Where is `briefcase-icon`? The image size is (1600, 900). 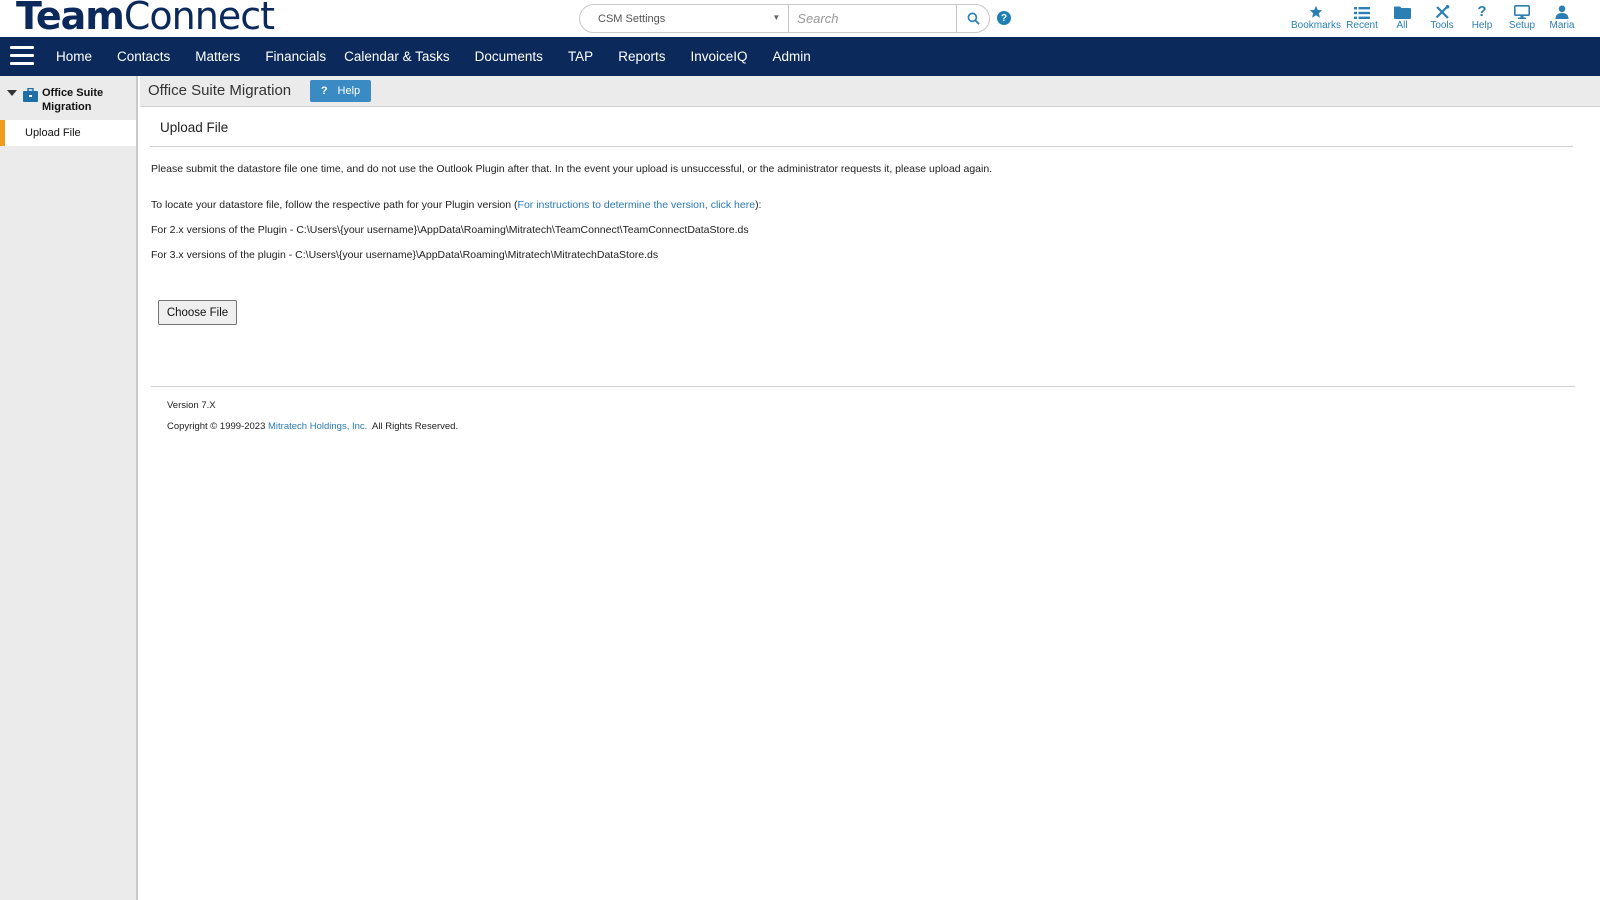
briefcase-icon is located at coordinates (30, 95).